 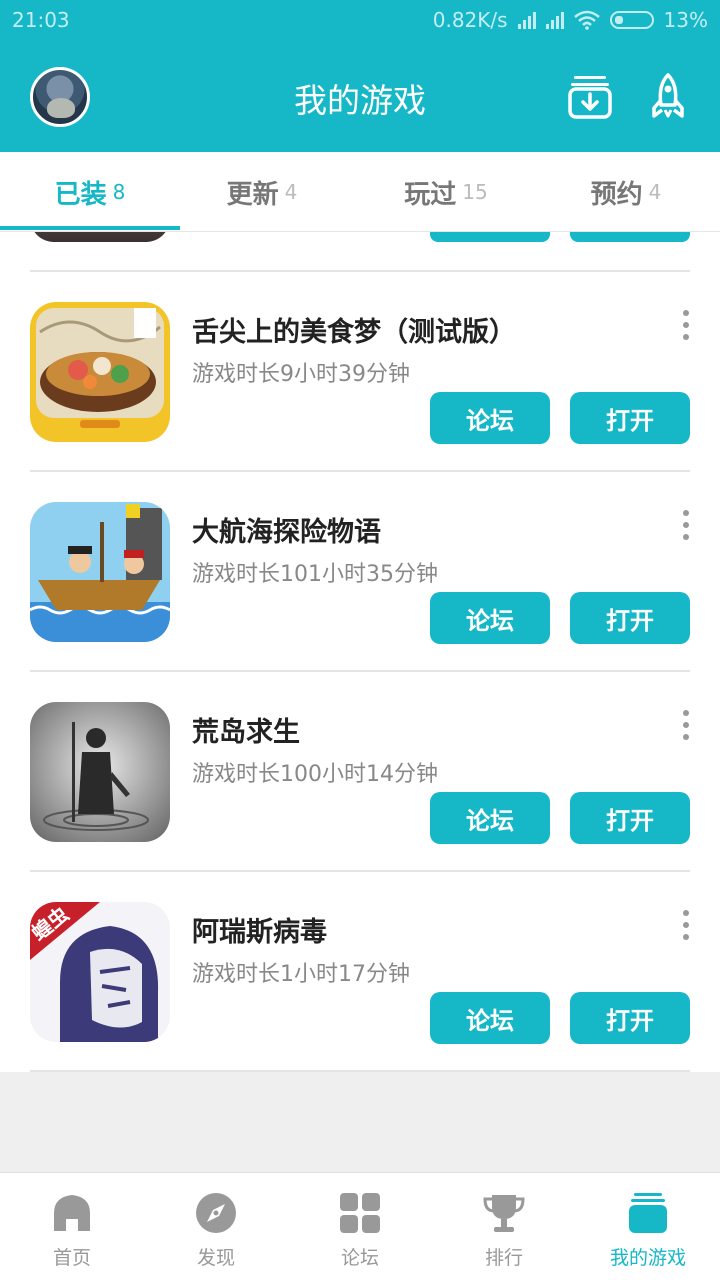 What do you see at coordinates (216, 1213) in the screenshot?
I see `compass-icon` at bounding box center [216, 1213].